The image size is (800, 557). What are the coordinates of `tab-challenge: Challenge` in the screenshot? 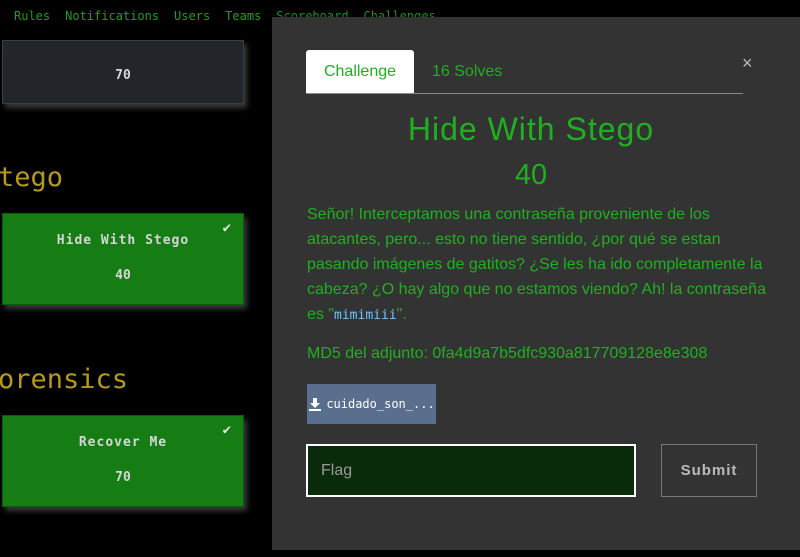 It's located at (360, 71).